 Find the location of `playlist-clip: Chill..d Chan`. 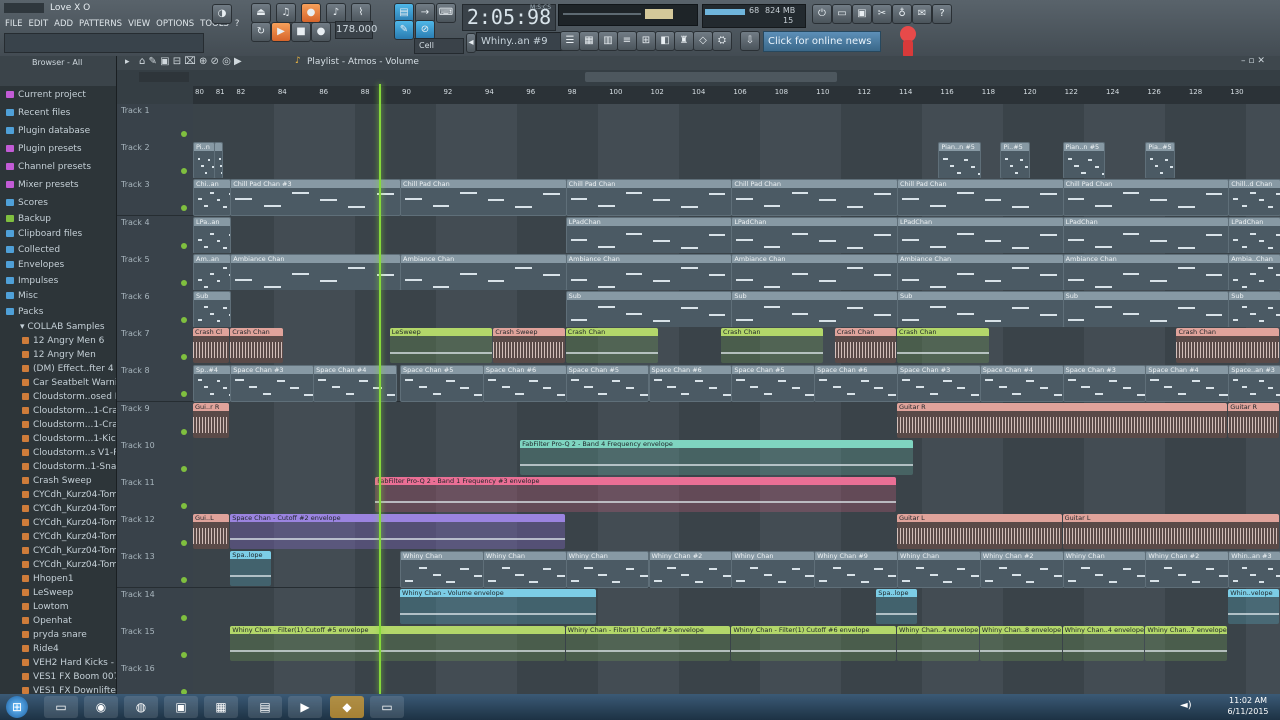

playlist-clip: Chill..d Chan is located at coordinates (1254, 198).